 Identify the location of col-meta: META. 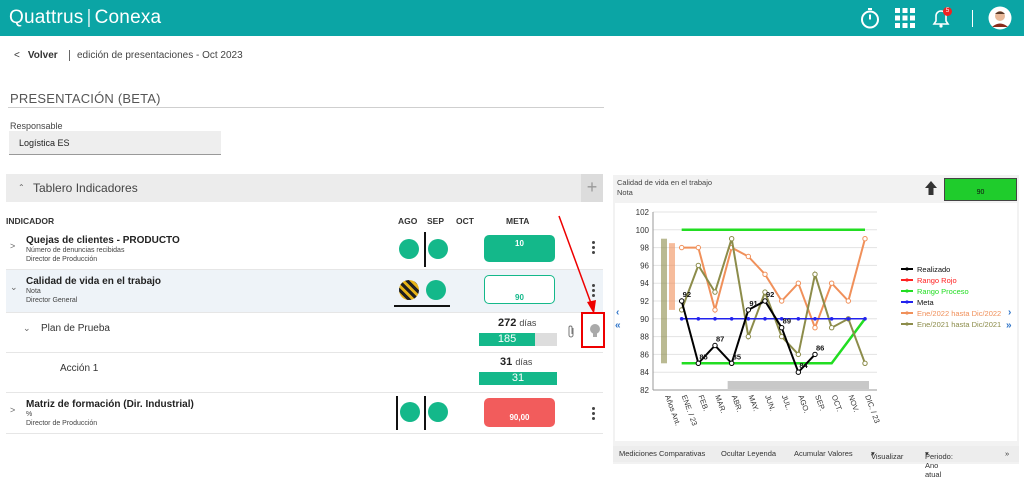
(518, 221).